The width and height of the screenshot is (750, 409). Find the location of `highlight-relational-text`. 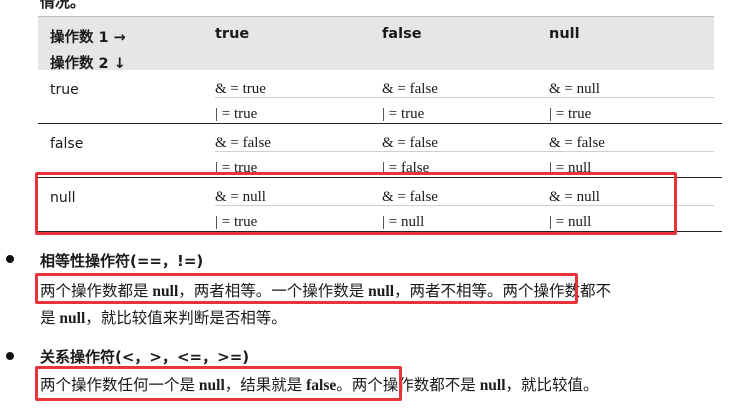

highlight-relational-text is located at coordinates (218, 383).